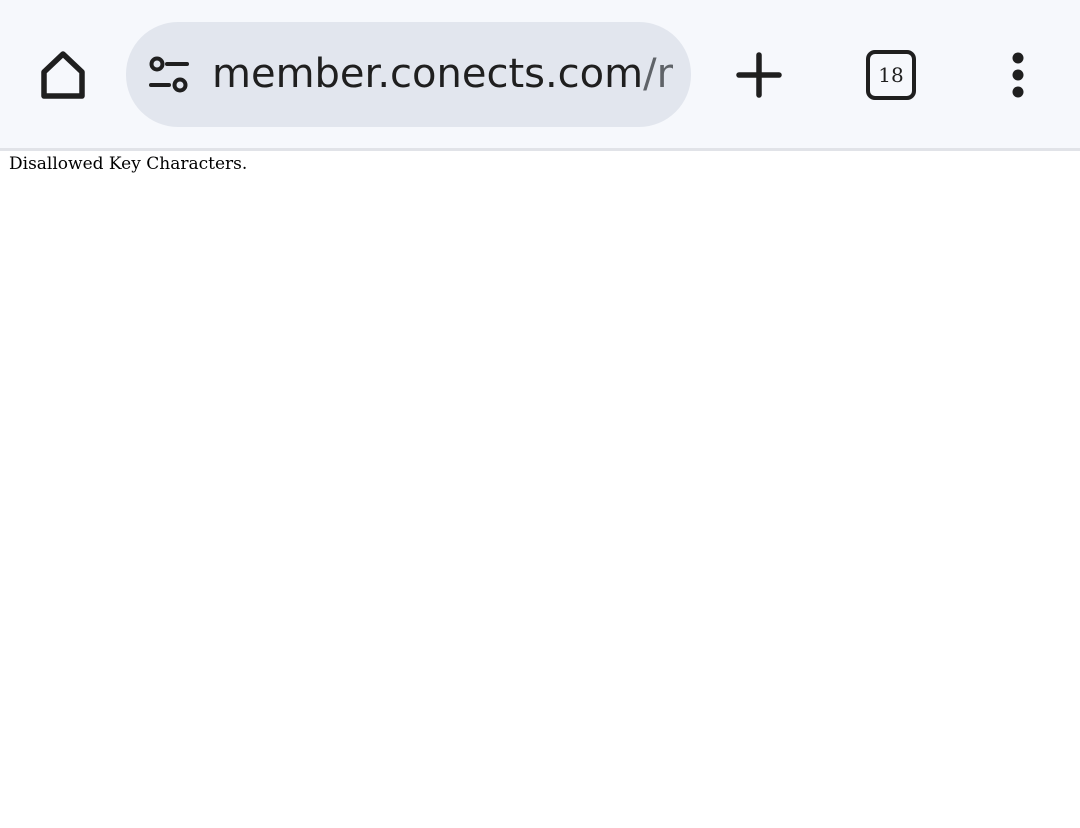  I want to click on tab-switcher-button: 18, so click(891, 75).